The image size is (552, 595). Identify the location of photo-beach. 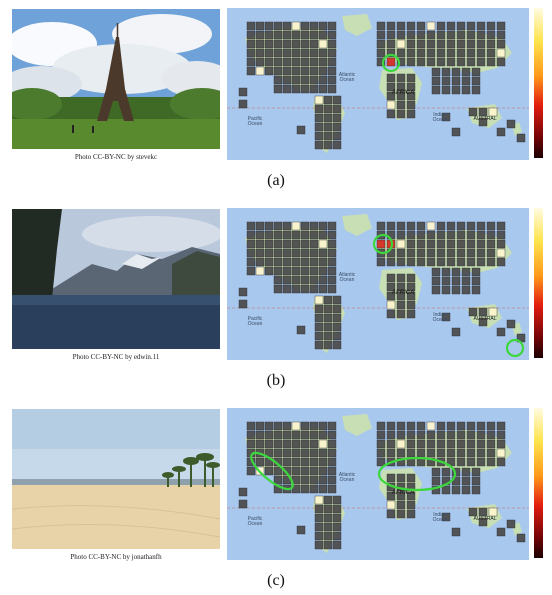
(116, 479).